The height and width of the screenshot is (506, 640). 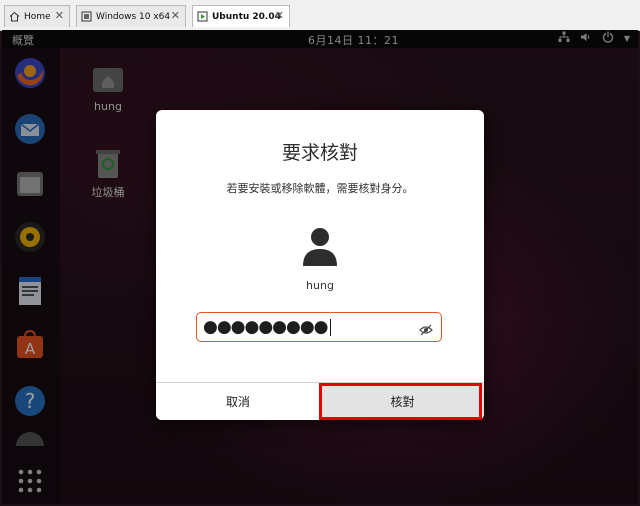 What do you see at coordinates (246, 16) in the screenshot?
I see `tab-ubuntu-label: Ubuntu 20.04` at bounding box center [246, 16].